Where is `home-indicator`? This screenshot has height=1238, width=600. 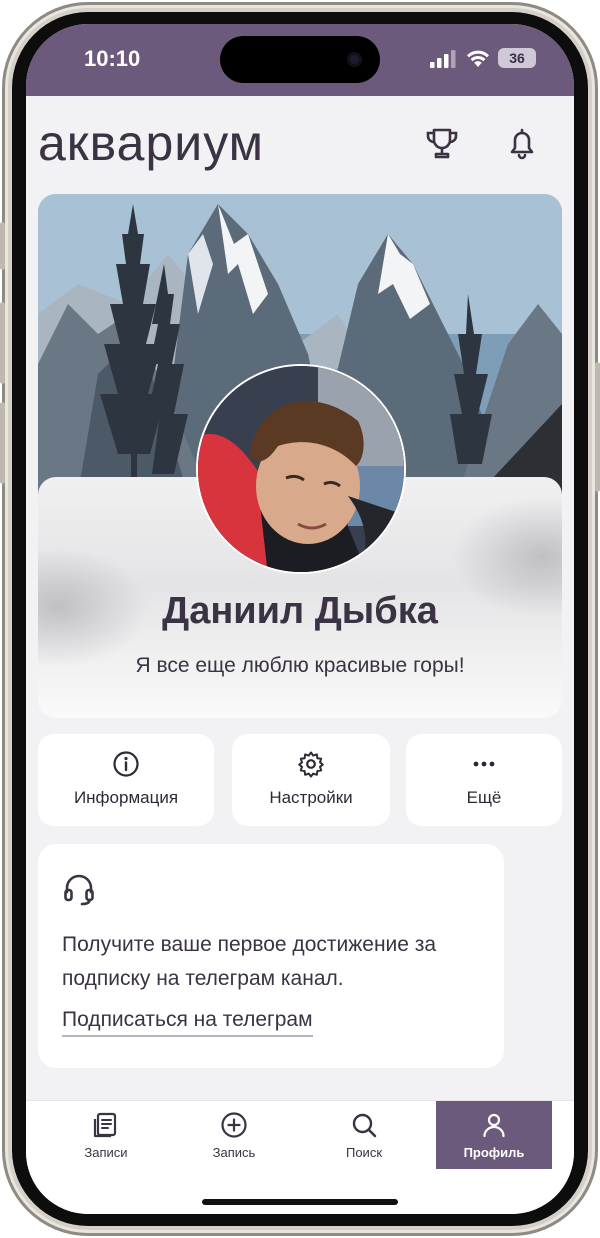
home-indicator is located at coordinates (300, 1202).